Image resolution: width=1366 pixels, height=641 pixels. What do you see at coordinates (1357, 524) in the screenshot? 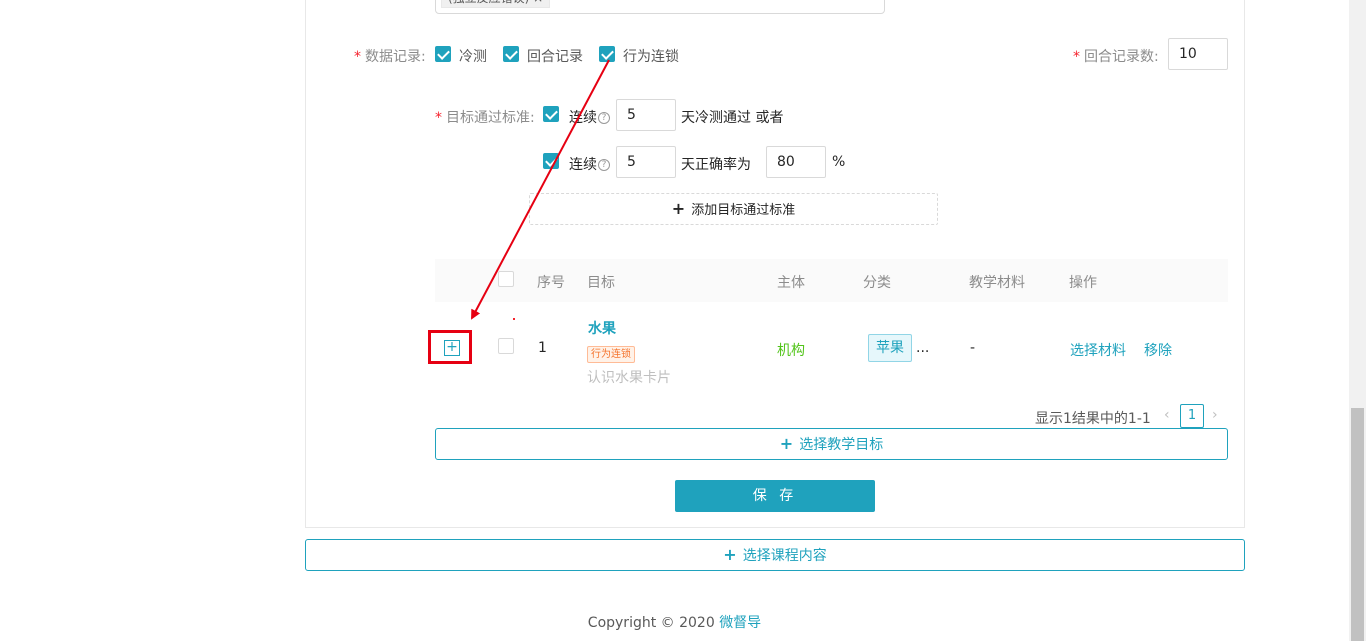
I see `scrollbar-thumb` at bounding box center [1357, 524].